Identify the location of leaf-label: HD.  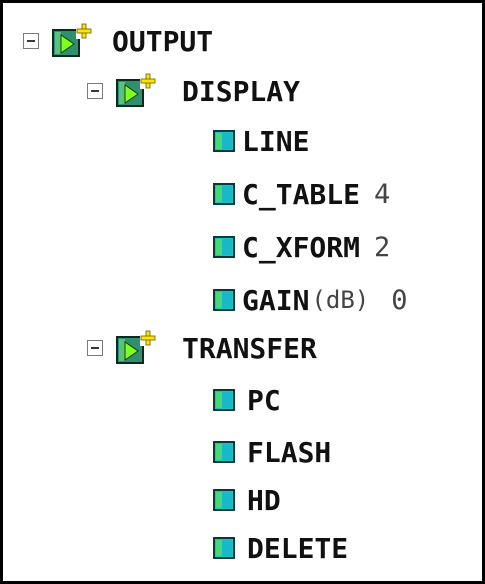
(264, 500).